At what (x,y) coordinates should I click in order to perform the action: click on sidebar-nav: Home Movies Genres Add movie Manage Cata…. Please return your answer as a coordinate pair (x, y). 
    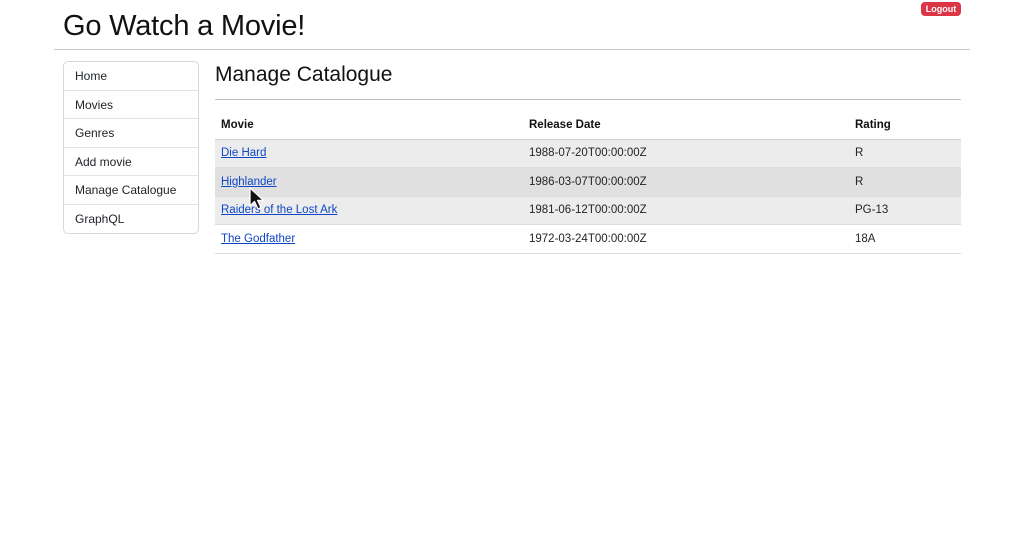
    Looking at the image, I should click on (131, 147).